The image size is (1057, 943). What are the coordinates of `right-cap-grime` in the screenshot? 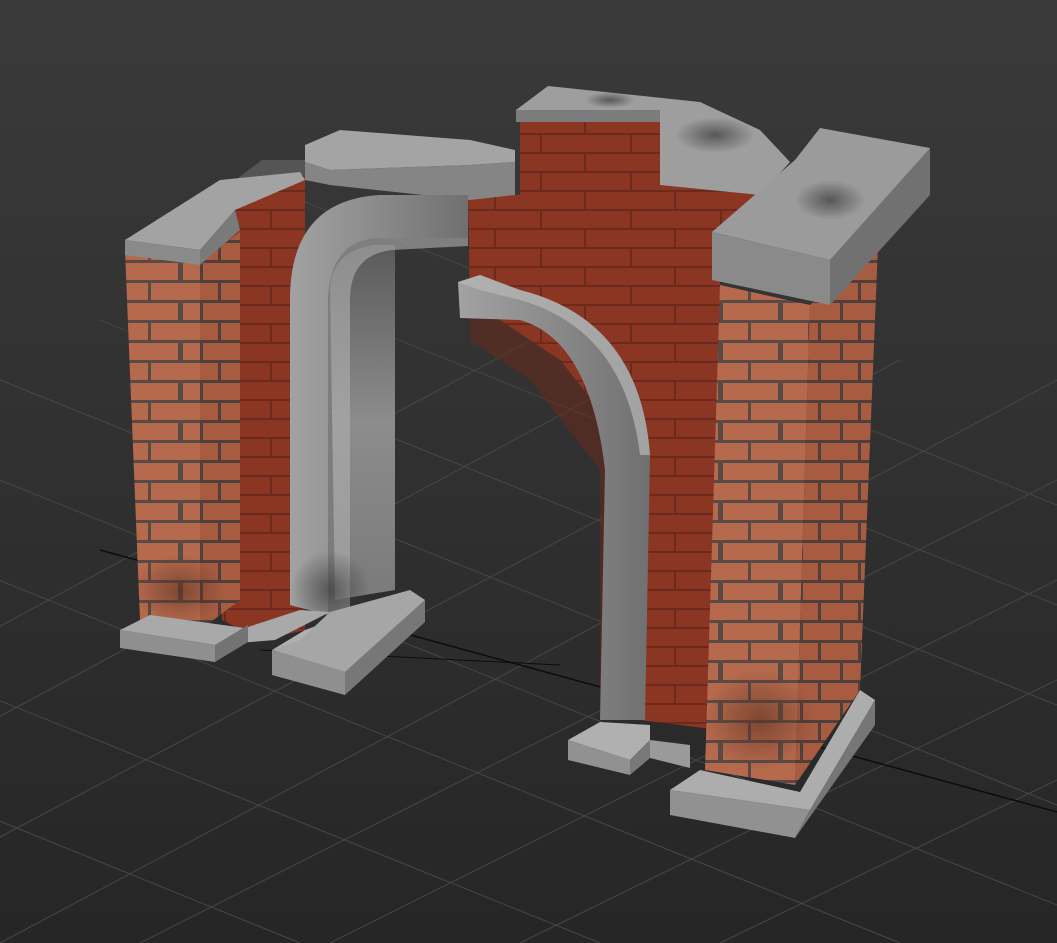 It's located at (830, 200).